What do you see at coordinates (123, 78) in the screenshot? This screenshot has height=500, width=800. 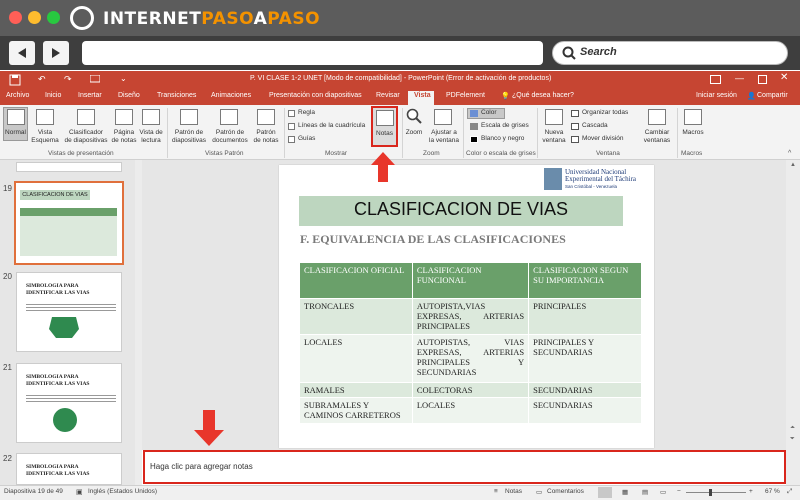 I see `customize-toolbar-icon: ⌄` at bounding box center [123, 78].